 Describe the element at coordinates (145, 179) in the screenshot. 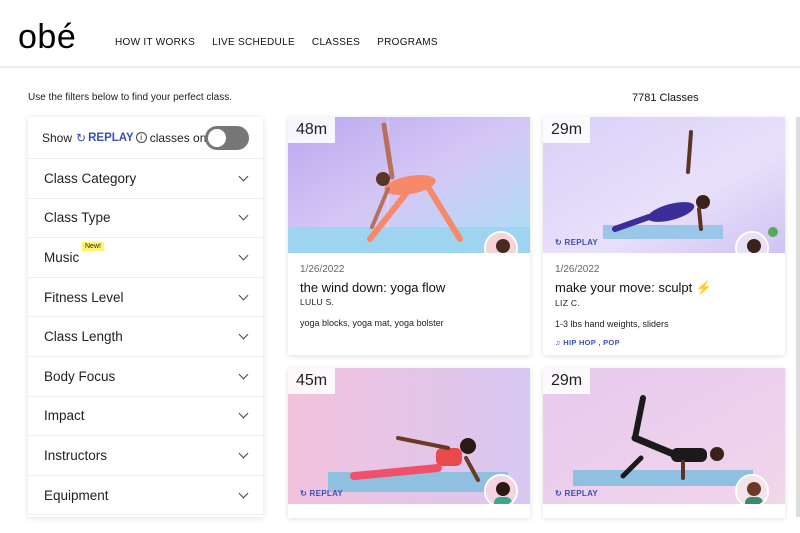

I see `filter-class-category: Class Category` at that location.